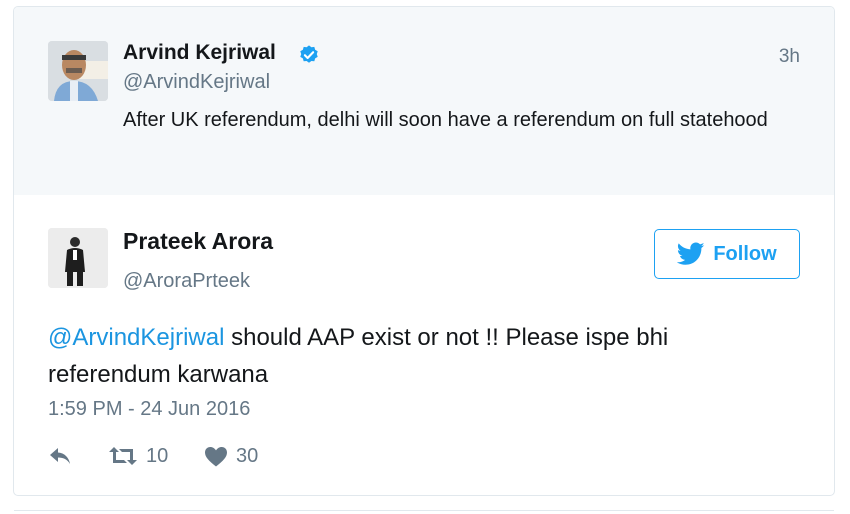 This screenshot has width=850, height=514. I want to click on avatar-arvind-kejriwal, so click(78, 71).